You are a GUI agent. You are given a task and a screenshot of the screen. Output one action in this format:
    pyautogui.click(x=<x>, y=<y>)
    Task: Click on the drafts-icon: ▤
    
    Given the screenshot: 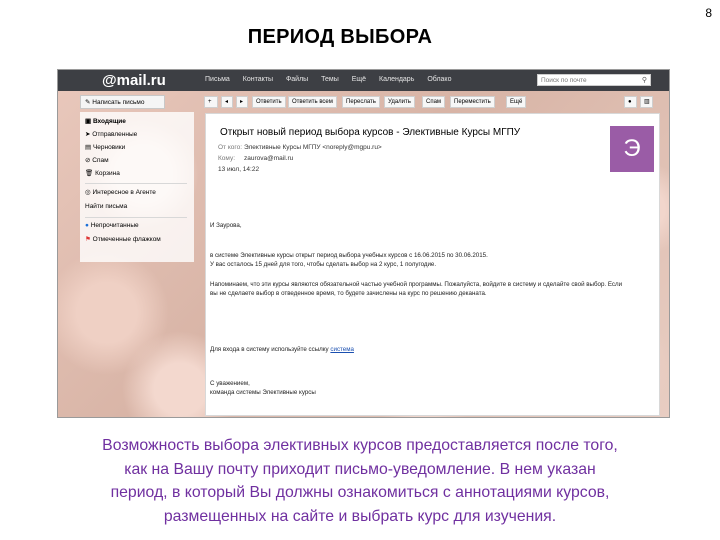 What is the action you would take?
    pyautogui.click(x=89, y=147)
    